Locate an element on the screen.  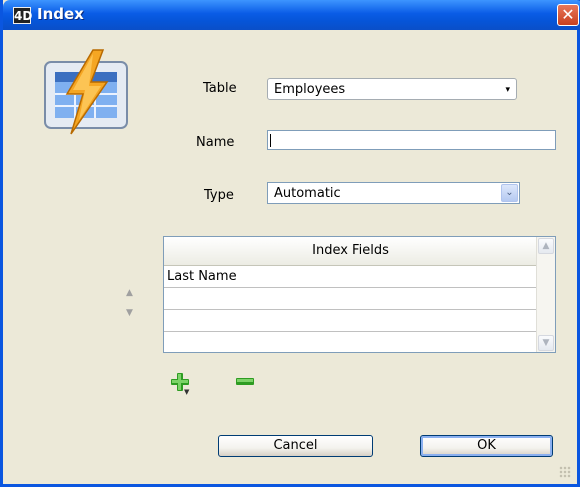
type-label: Type is located at coordinates (219, 195).